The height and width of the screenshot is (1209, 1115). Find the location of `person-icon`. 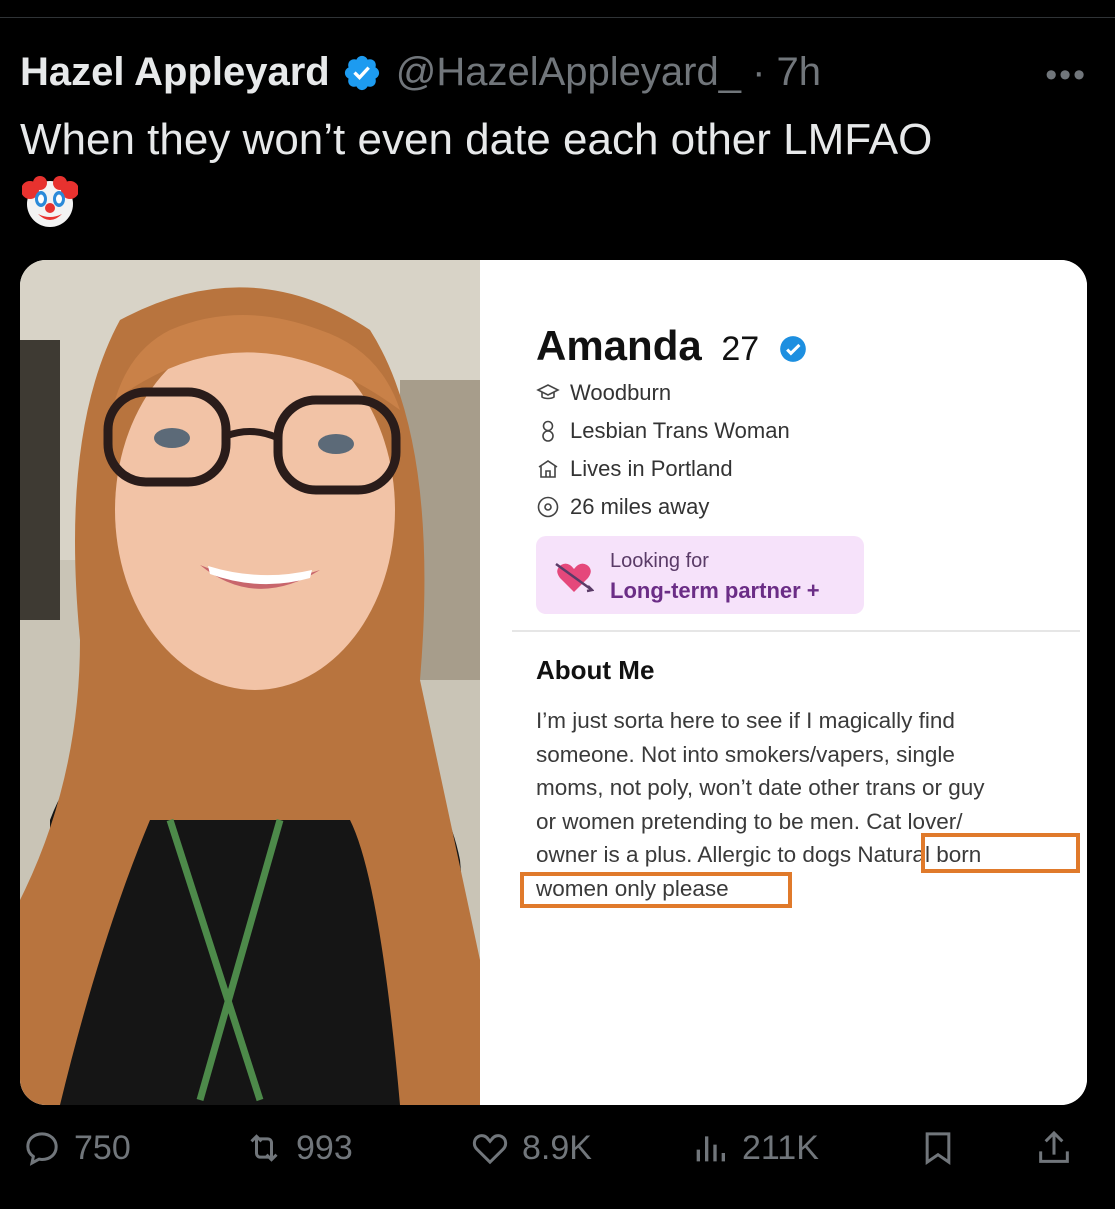

person-icon is located at coordinates (548, 431).